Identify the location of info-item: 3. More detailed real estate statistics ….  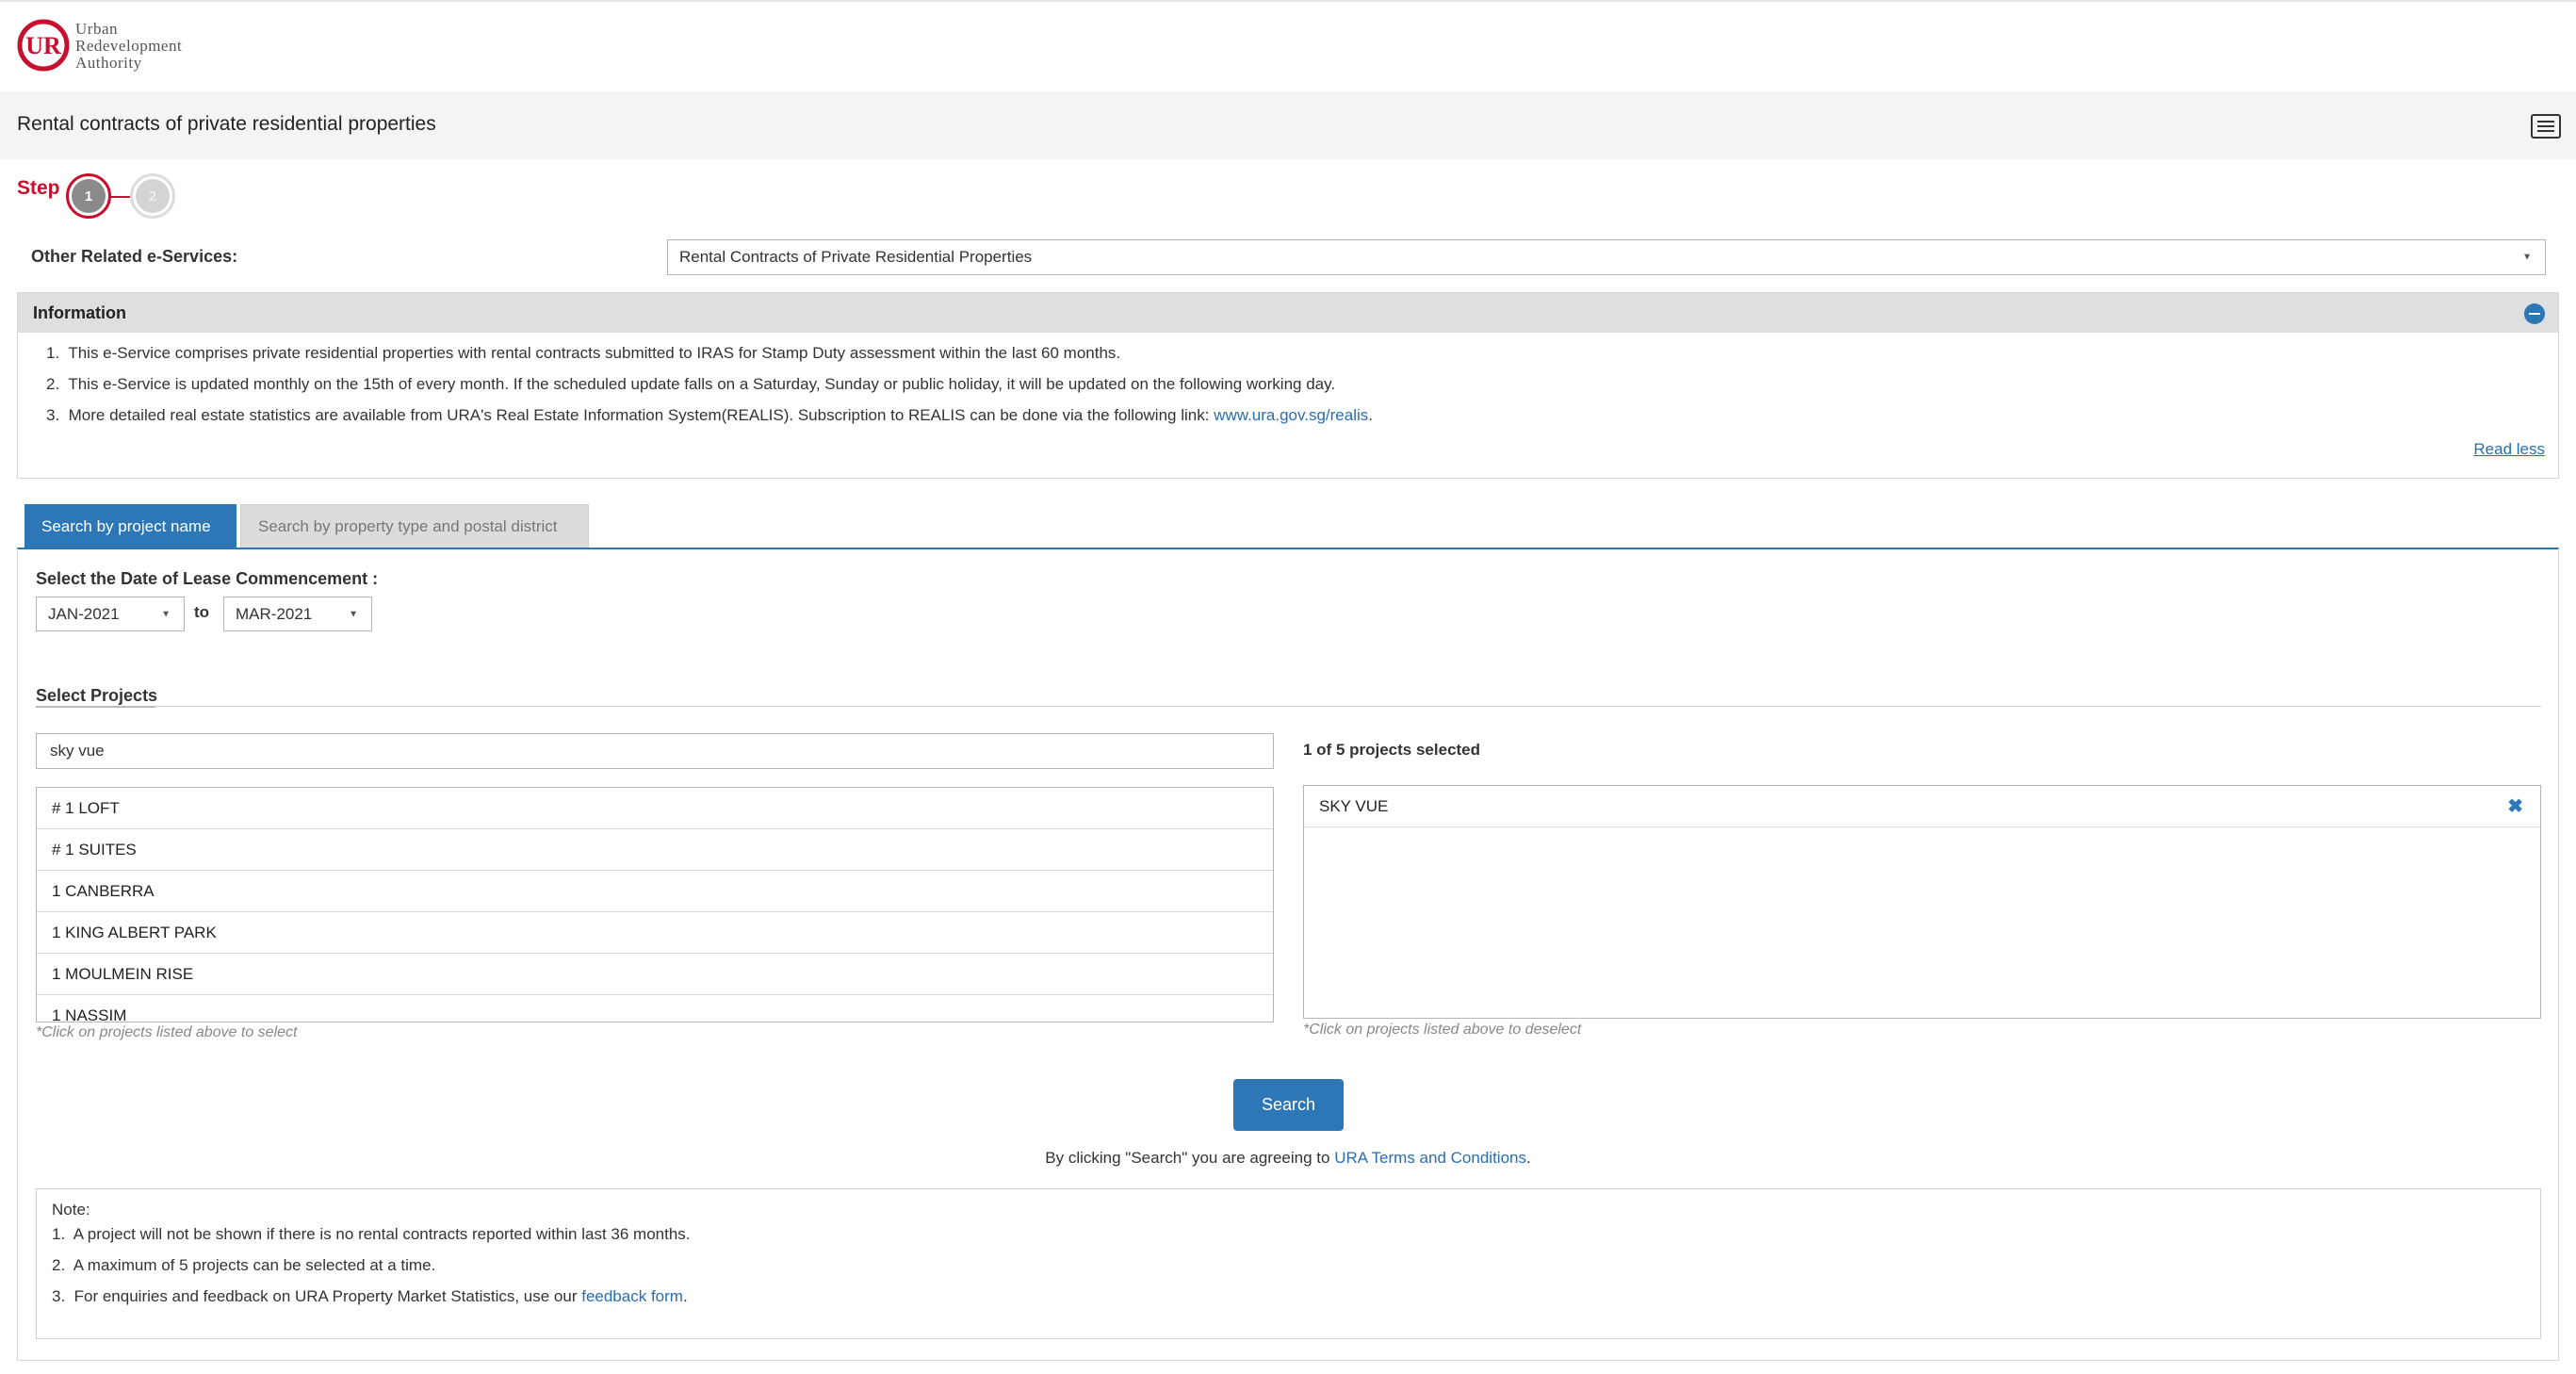
(709, 415).